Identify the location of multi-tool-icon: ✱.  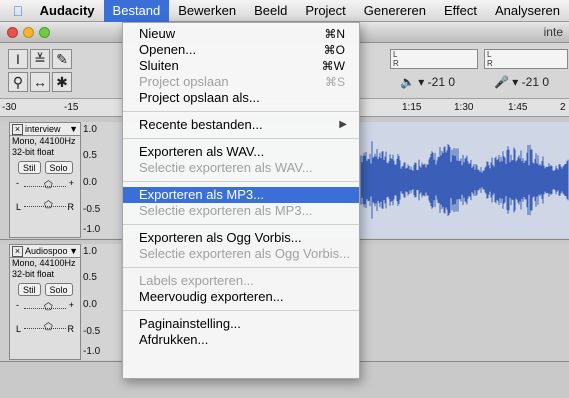
(62, 82).